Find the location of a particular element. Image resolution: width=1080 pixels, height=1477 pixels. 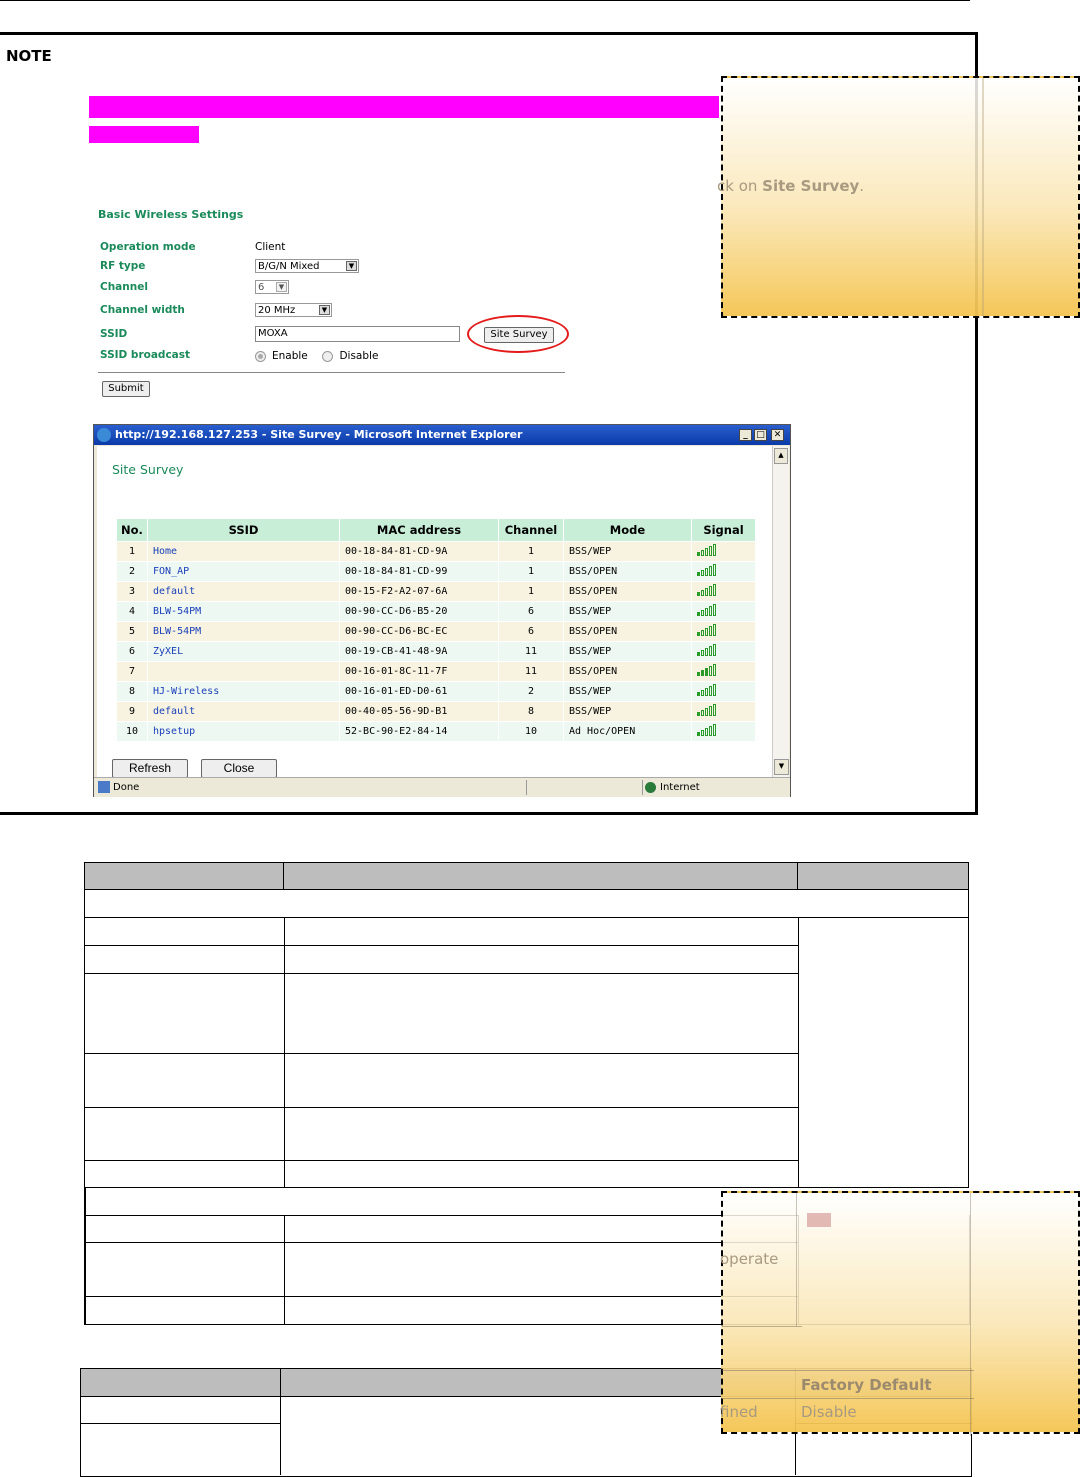

table-row: 10 hpsetup 52-BC-90-E2-84-14 10 Ad Hoc/OPEN is located at coordinates (436, 731).